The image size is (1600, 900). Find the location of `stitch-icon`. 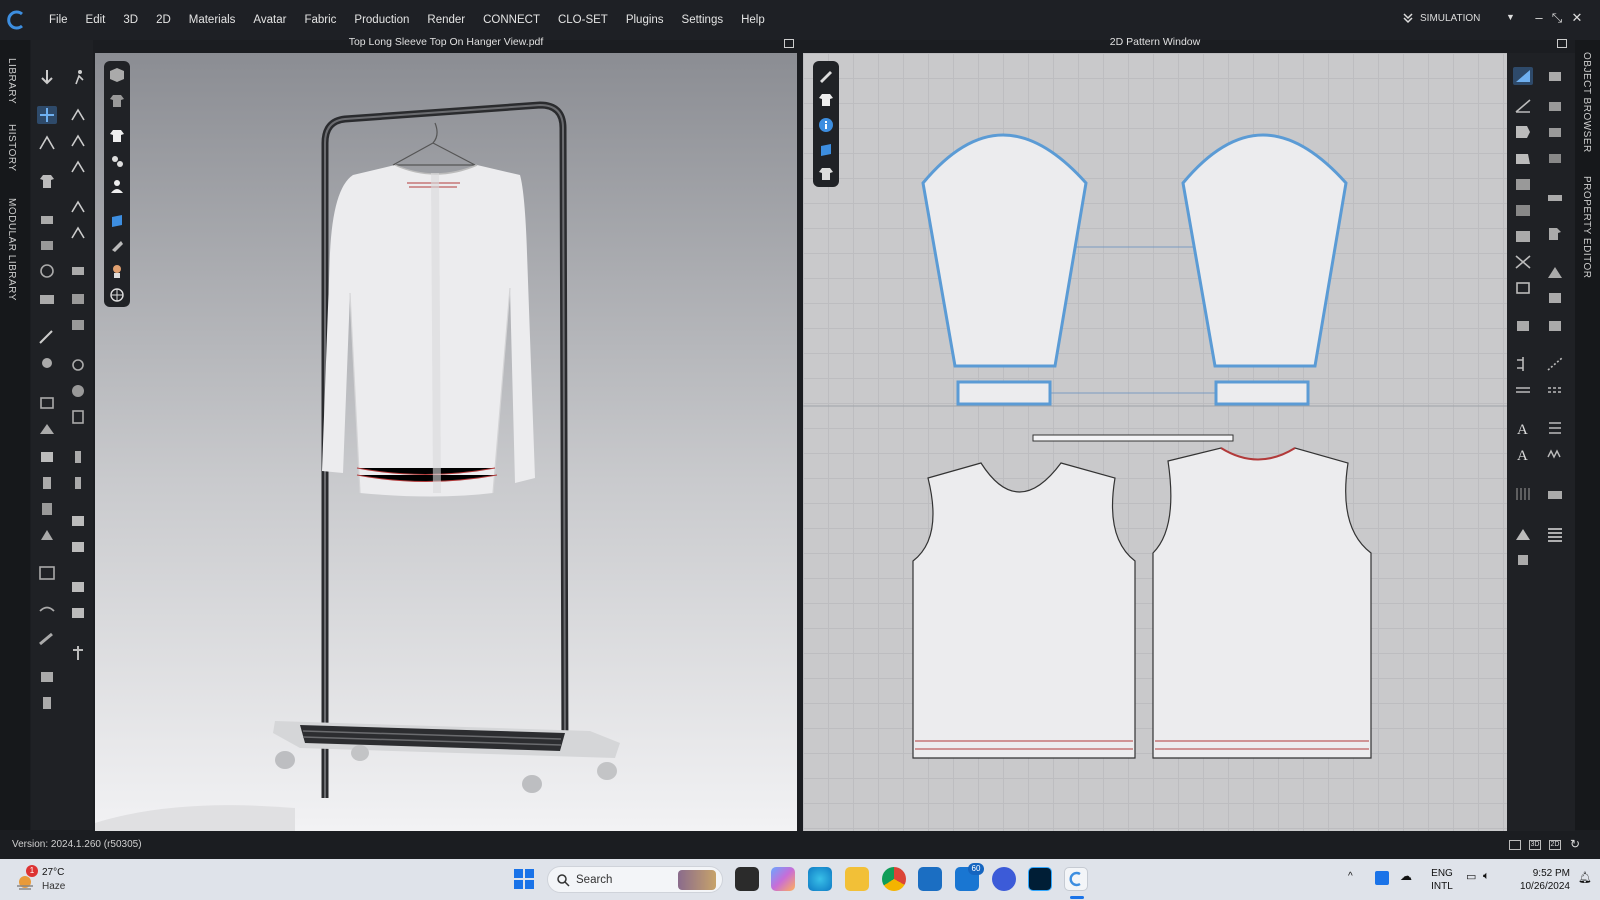

stitch-icon is located at coordinates (78, 299).